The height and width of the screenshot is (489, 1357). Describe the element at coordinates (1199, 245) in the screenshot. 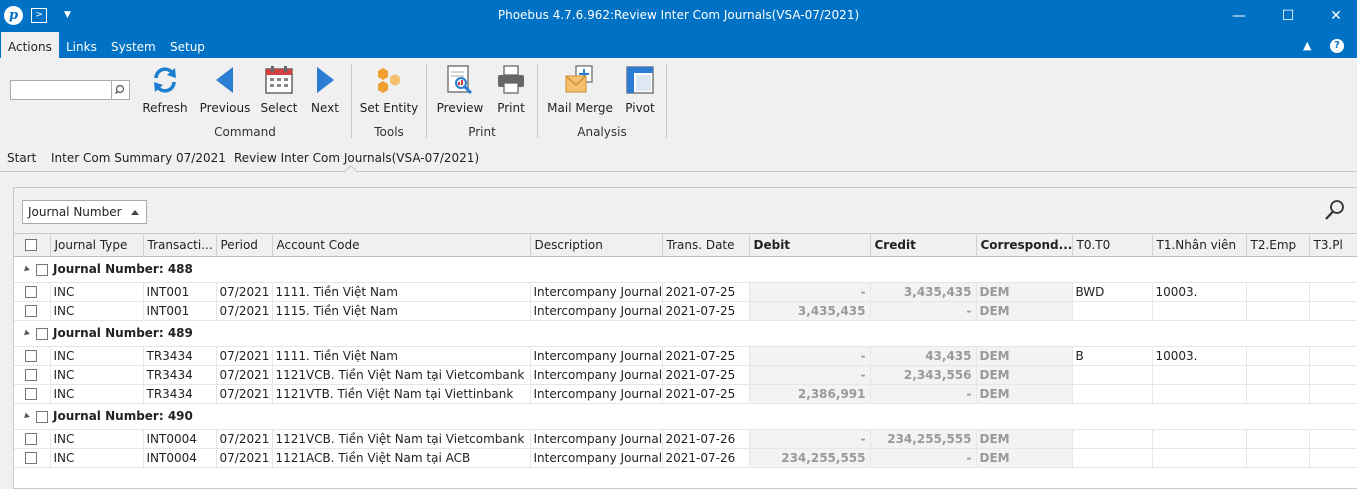

I see `col-t1: T1.Nhân viên` at that location.